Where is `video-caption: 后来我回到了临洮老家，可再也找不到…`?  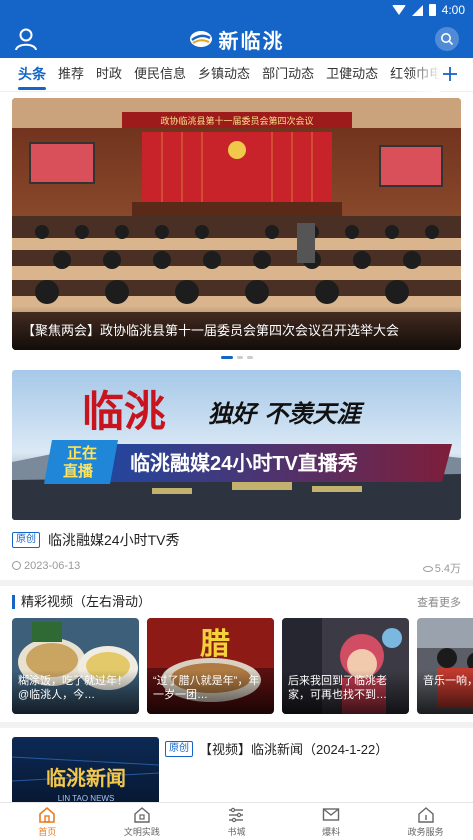 video-caption: 后来我回到了临洮老家，可再也找不到… is located at coordinates (345, 692).